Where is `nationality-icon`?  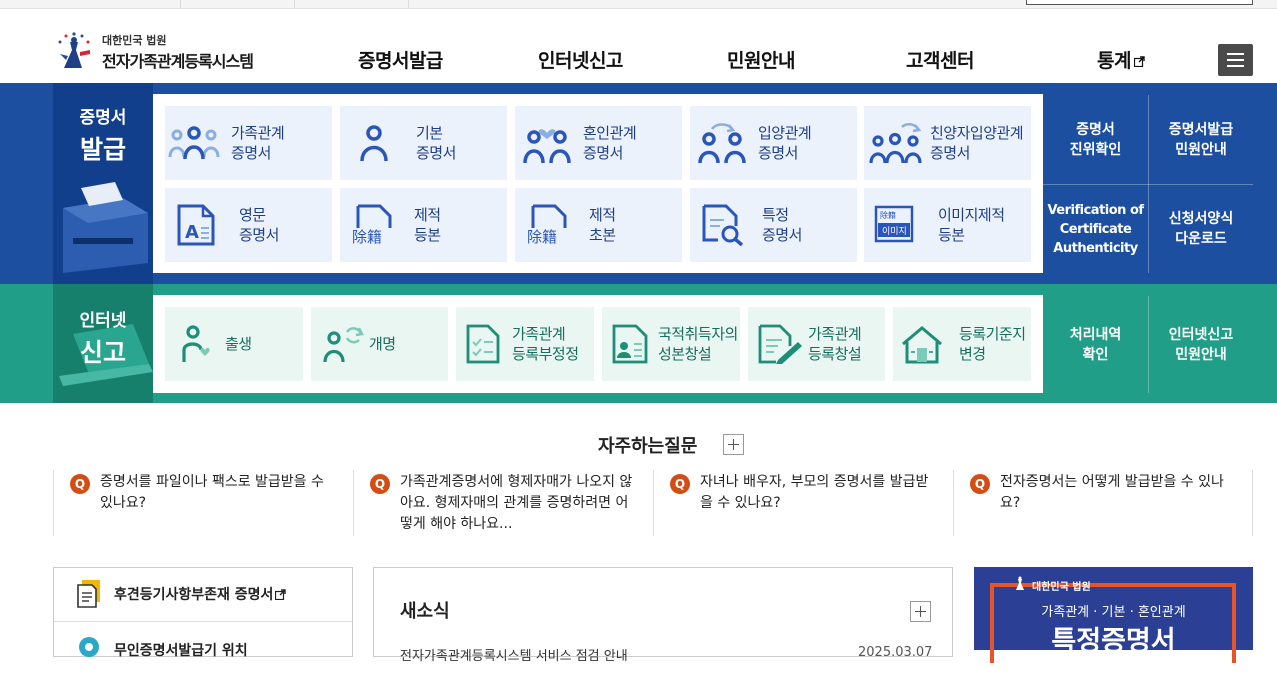
nationality-icon is located at coordinates (630, 344).